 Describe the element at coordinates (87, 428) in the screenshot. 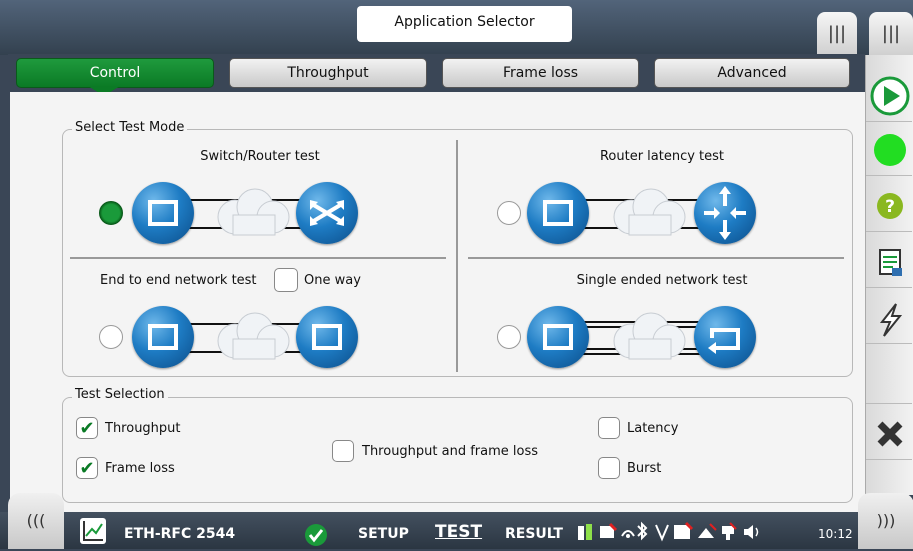

I see `throughput-checkbox: ✔` at that location.